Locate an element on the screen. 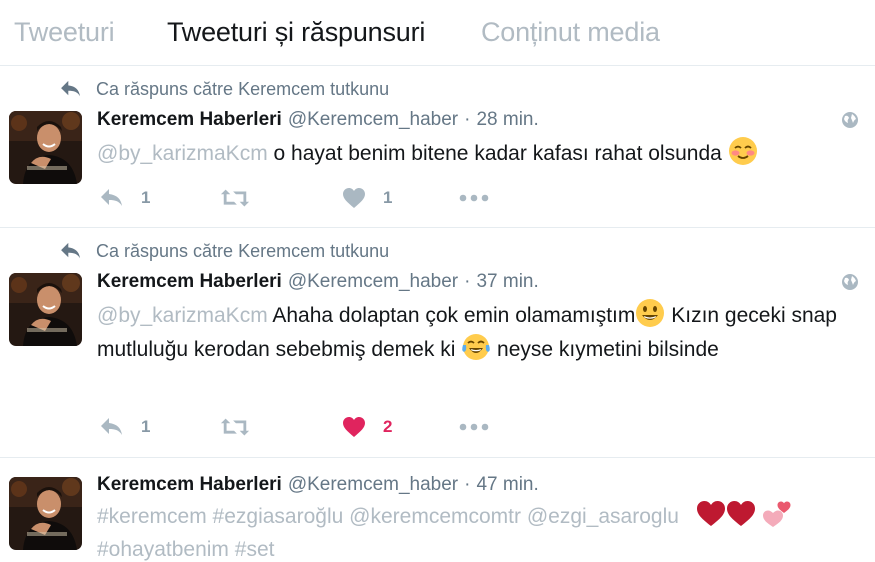 The image size is (875, 562). like-count: 2 is located at coordinates (388, 426).